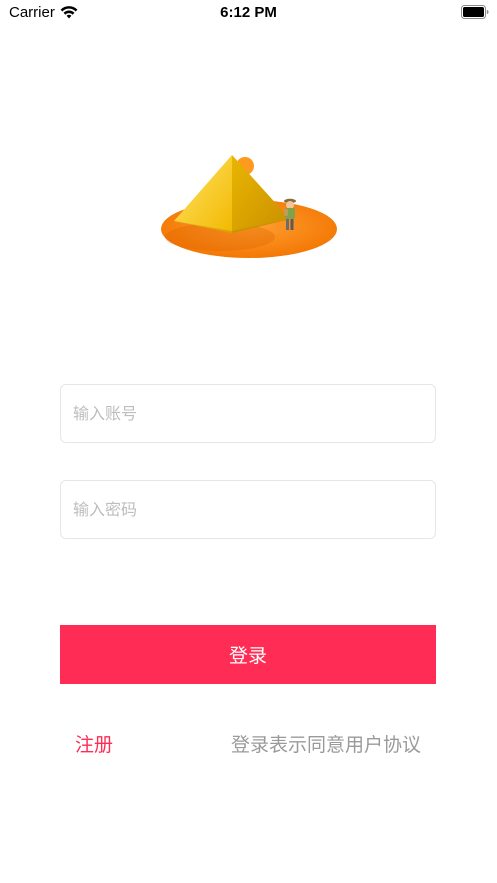  Describe the element at coordinates (203, 194) in the screenshot. I see `pyramid-left-face` at that location.